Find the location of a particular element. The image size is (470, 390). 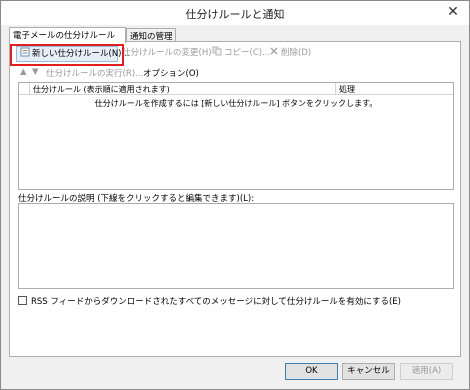

column-rule: 仕分けルール (表示順に適用されます) is located at coordinates (101, 89).